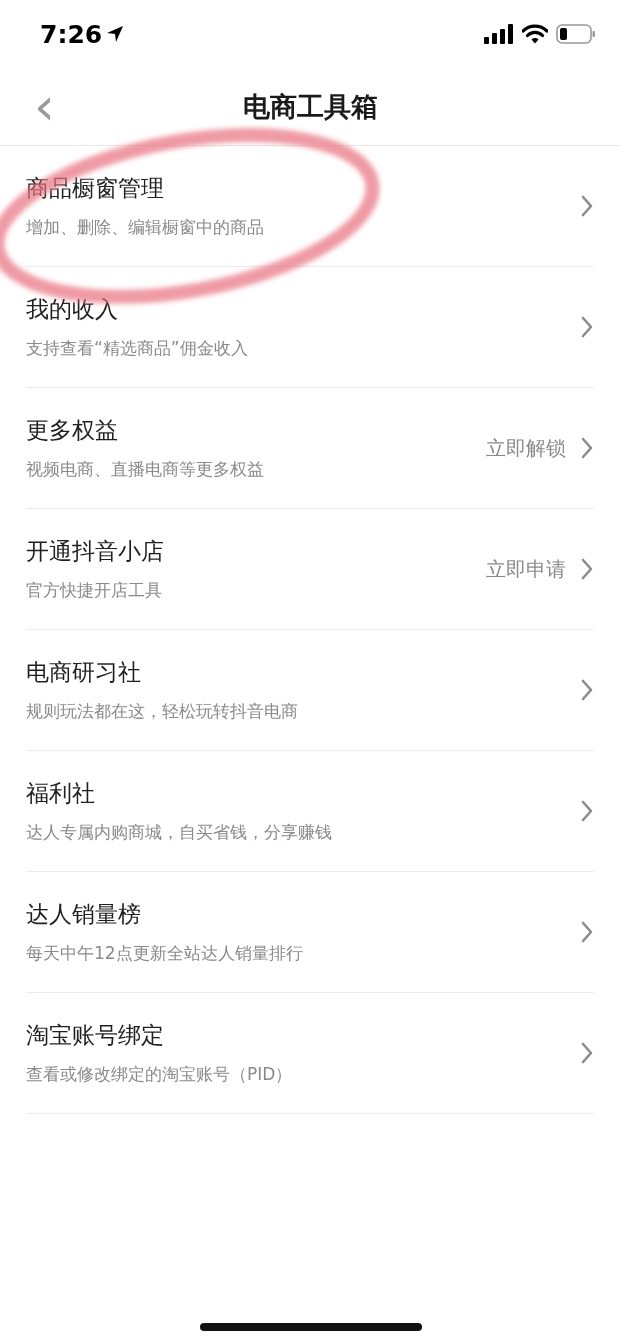 The height and width of the screenshot is (1343, 620). Describe the element at coordinates (95, 551) in the screenshot. I see `item-title: 开通抖音小店` at that location.